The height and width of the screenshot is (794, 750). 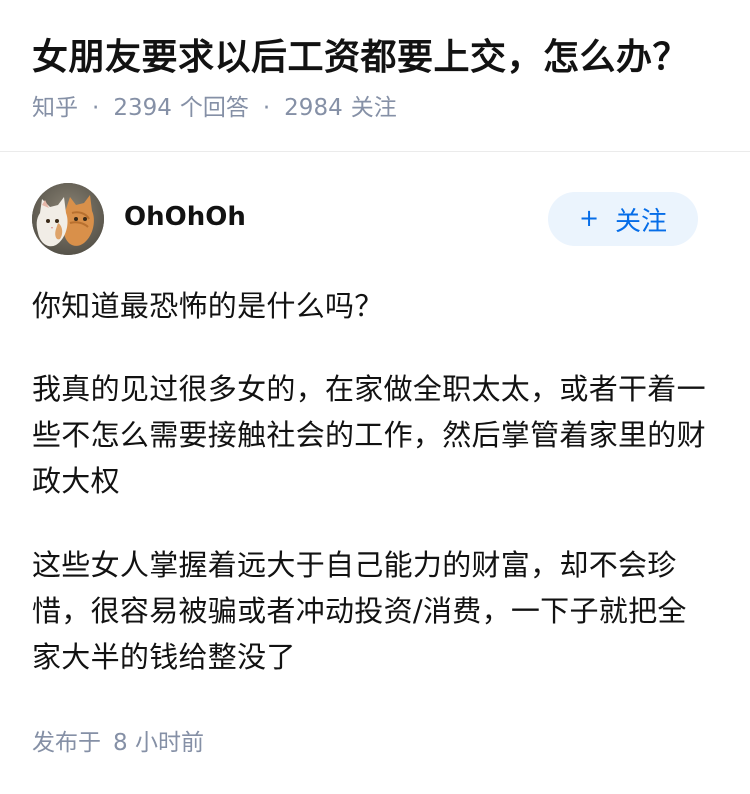 What do you see at coordinates (373, 108) in the screenshot?
I see `follower-count-label: 关注` at bounding box center [373, 108].